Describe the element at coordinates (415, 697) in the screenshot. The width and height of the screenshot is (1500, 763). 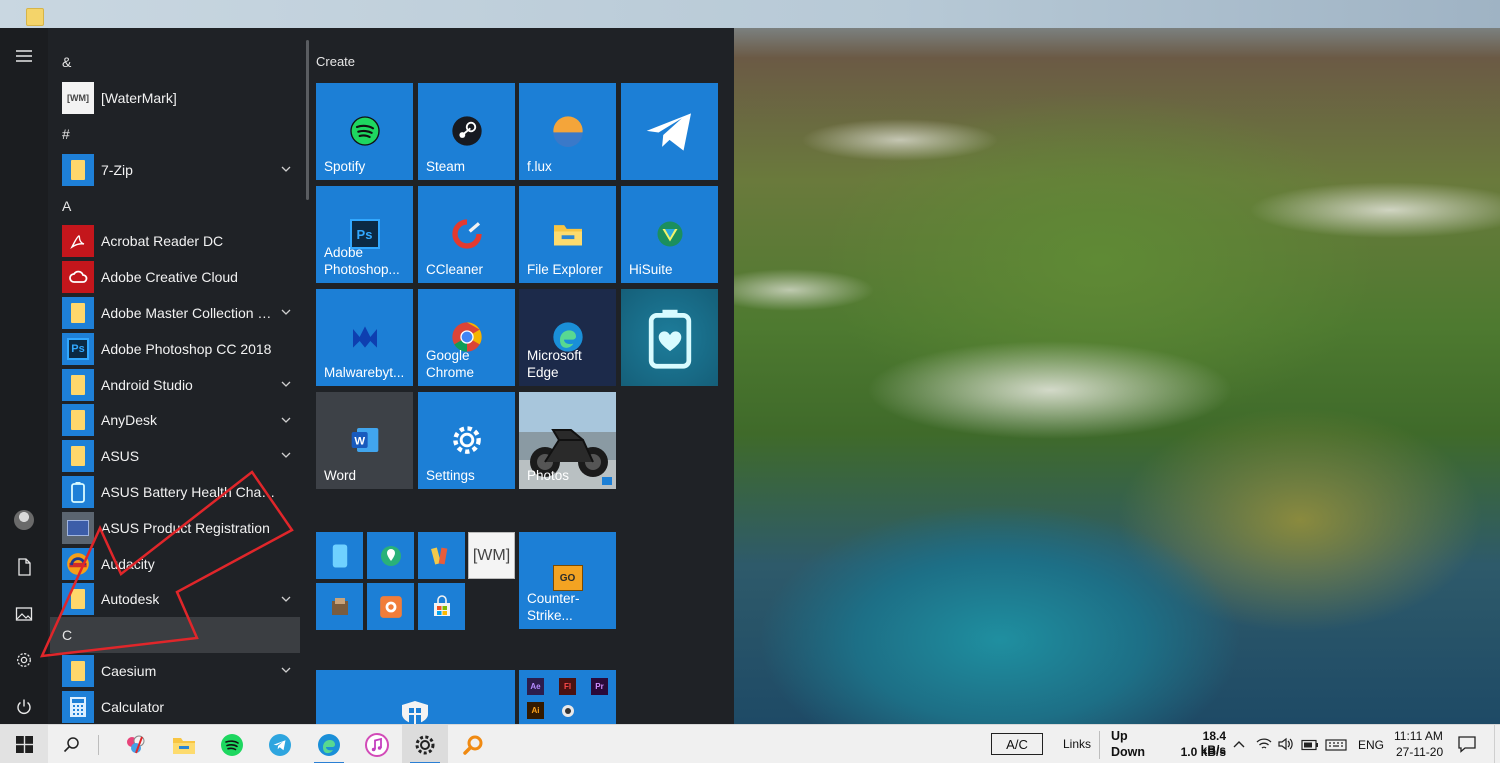
I see `tile-windows-security` at that location.